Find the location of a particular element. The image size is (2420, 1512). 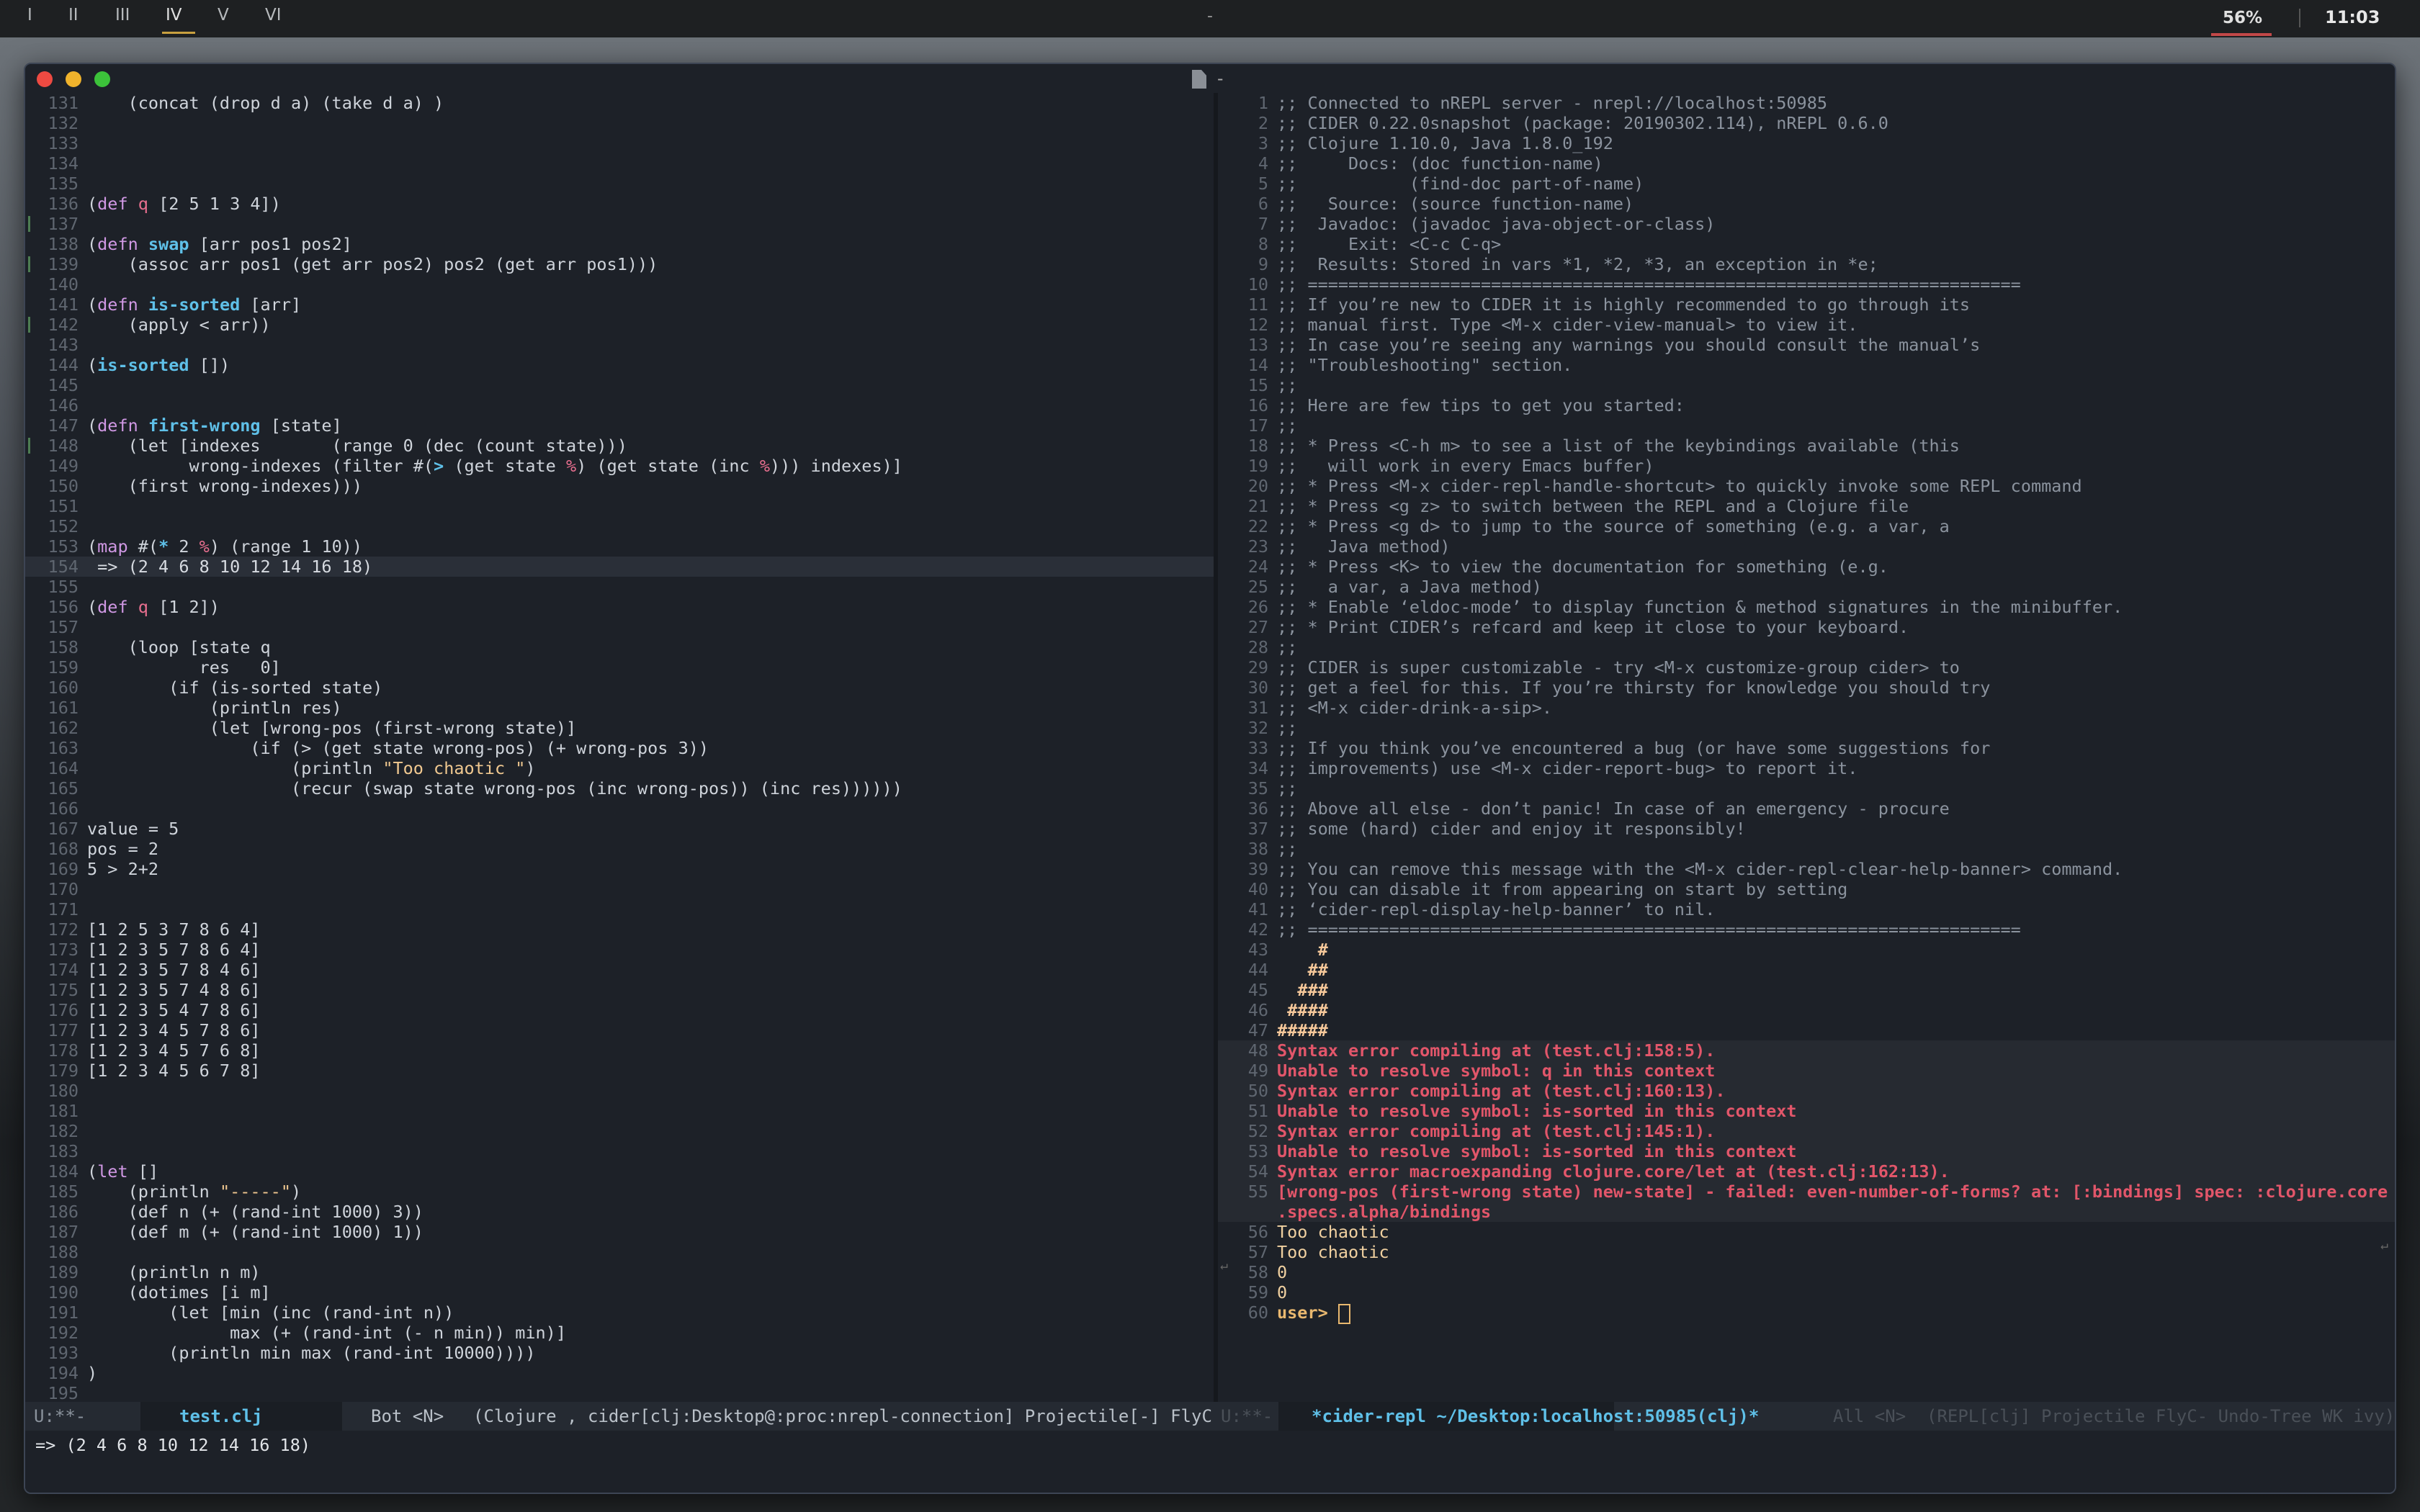

editor-line: 171 is located at coordinates (619, 909).